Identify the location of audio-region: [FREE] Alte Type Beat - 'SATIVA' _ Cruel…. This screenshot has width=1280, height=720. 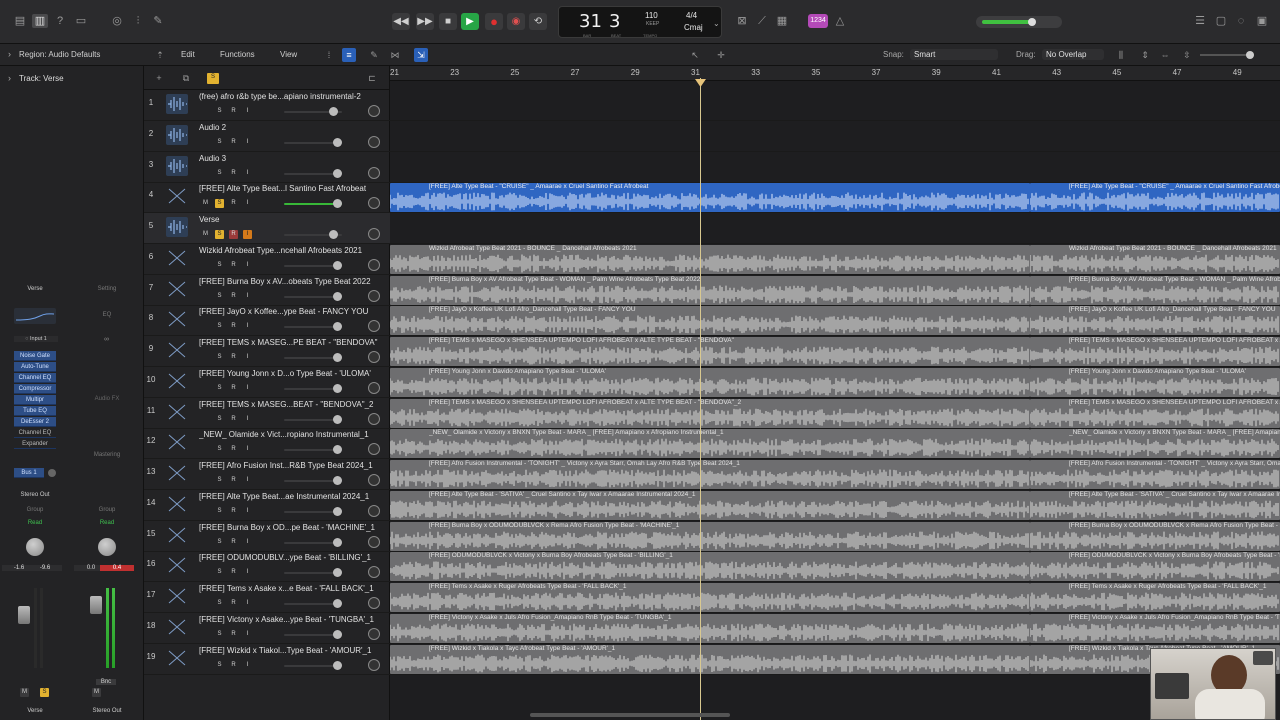
(710, 505).